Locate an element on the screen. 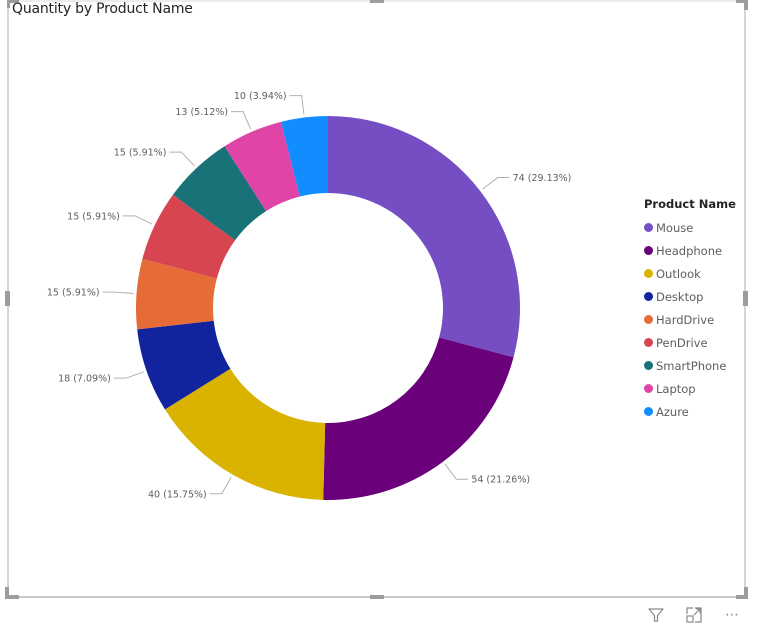 The height and width of the screenshot is (637, 757). focus-mode-icon is located at coordinates (694, 615).